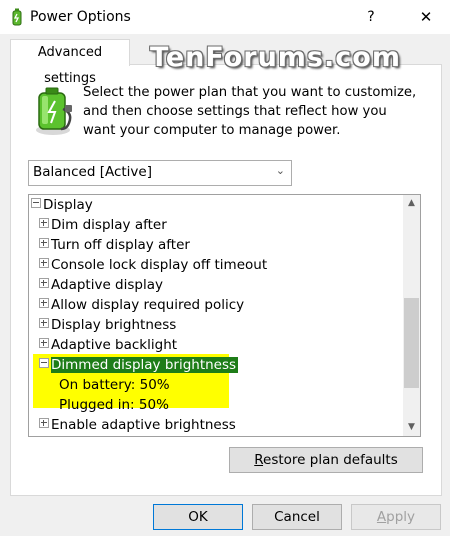 This screenshot has height=536, width=450. Describe the element at coordinates (411, 203) in the screenshot. I see `scroll-up-arrow-icon: ▲` at that location.